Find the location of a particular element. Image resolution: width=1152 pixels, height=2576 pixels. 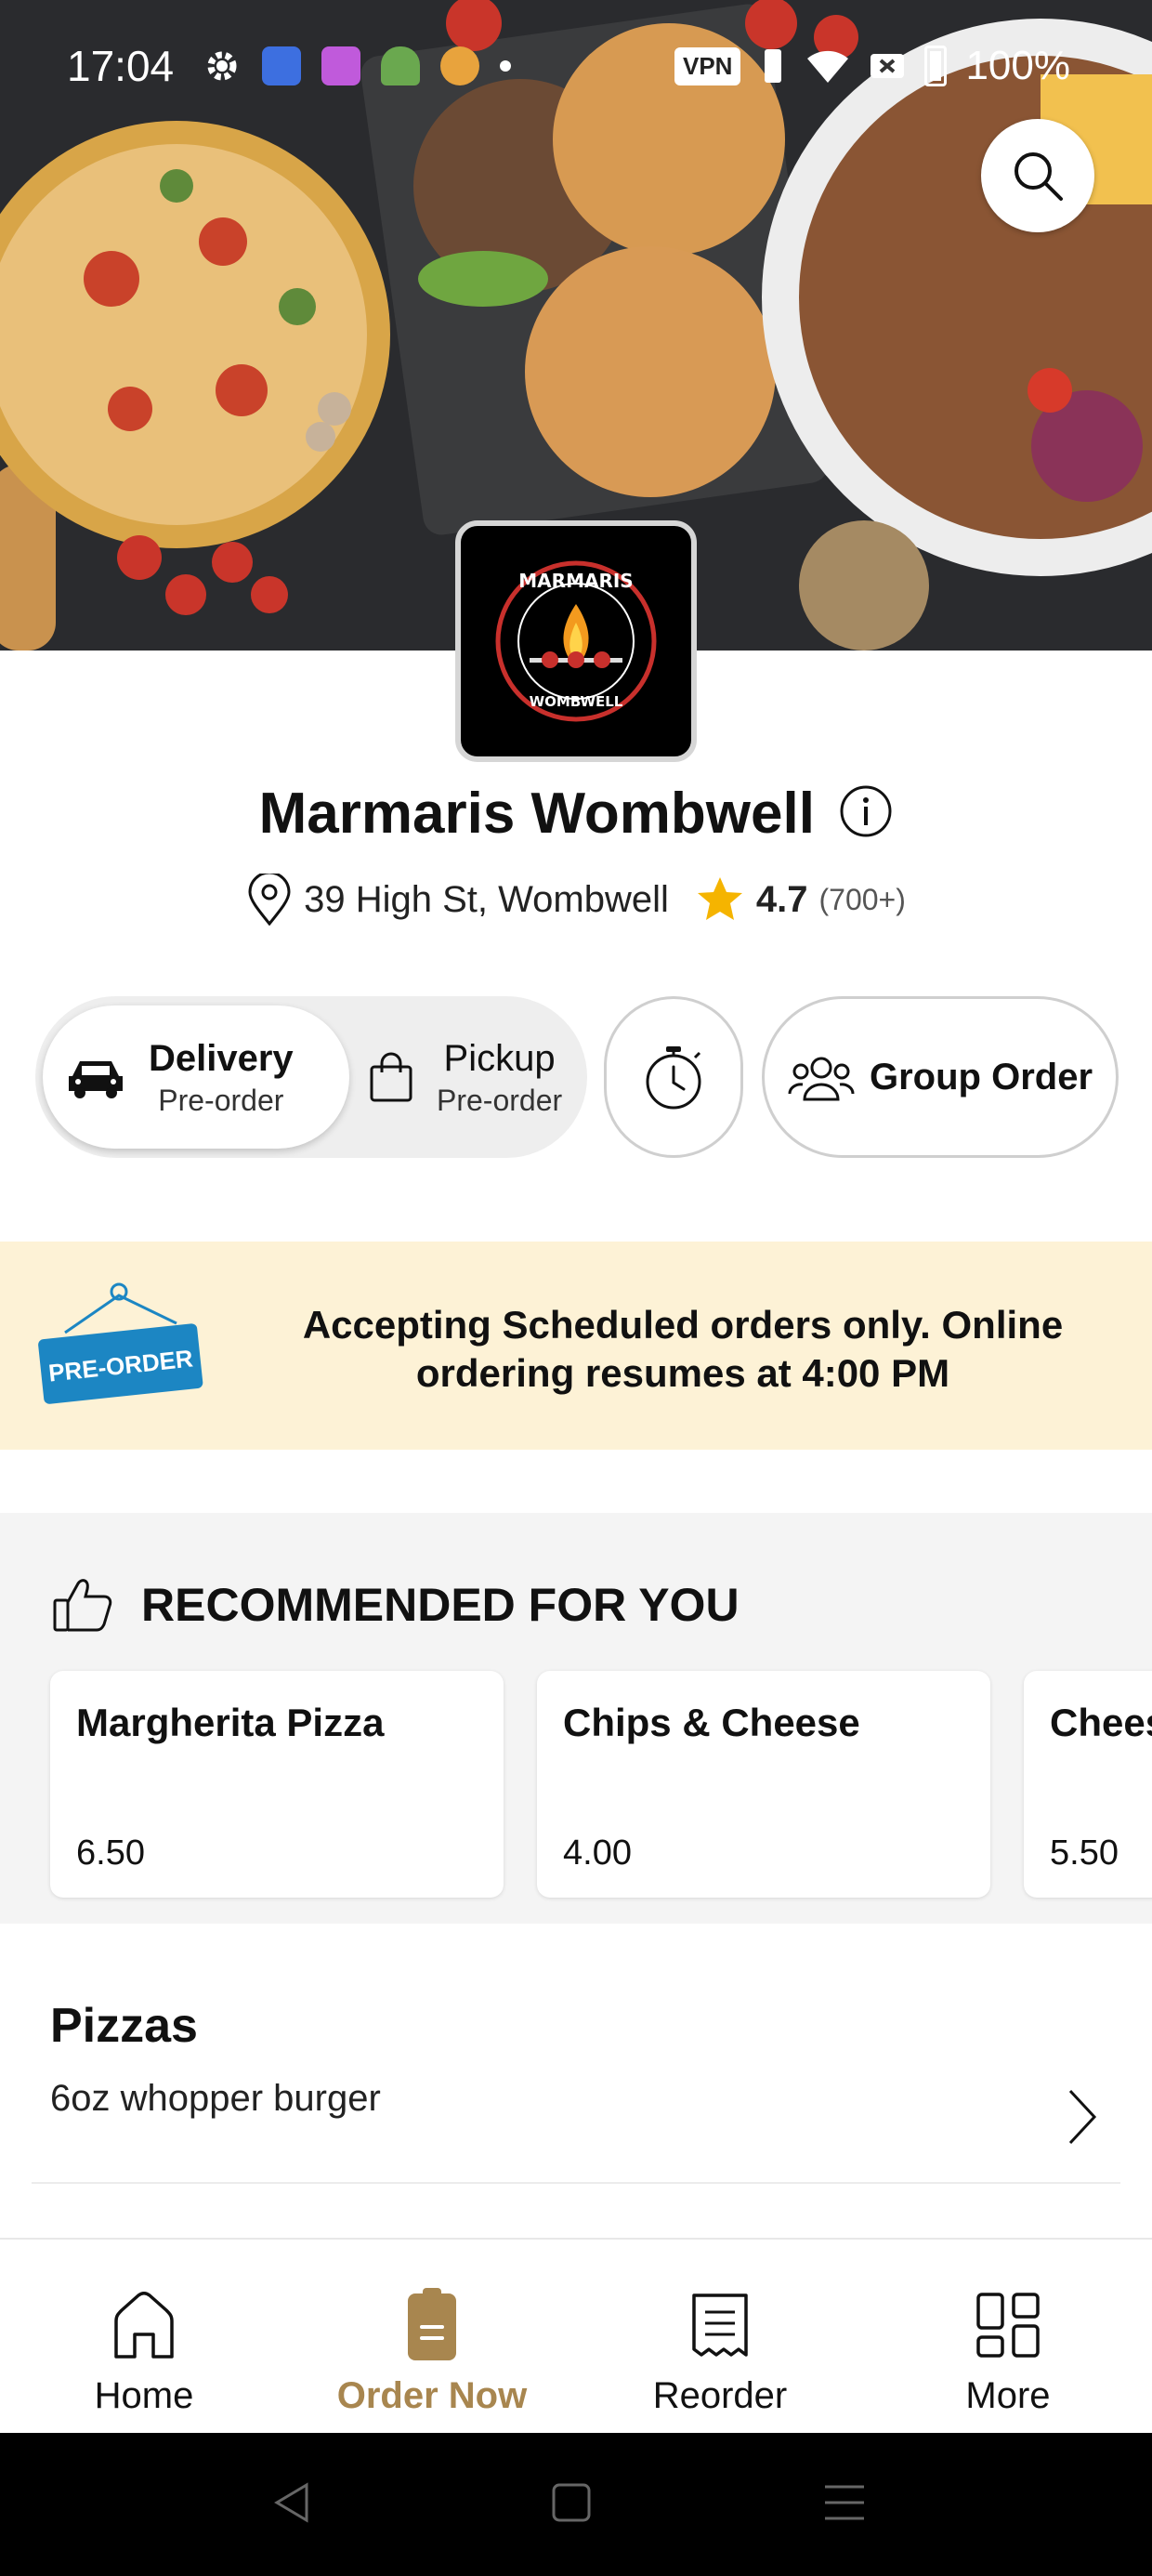

wifi-icon is located at coordinates (828, 66).